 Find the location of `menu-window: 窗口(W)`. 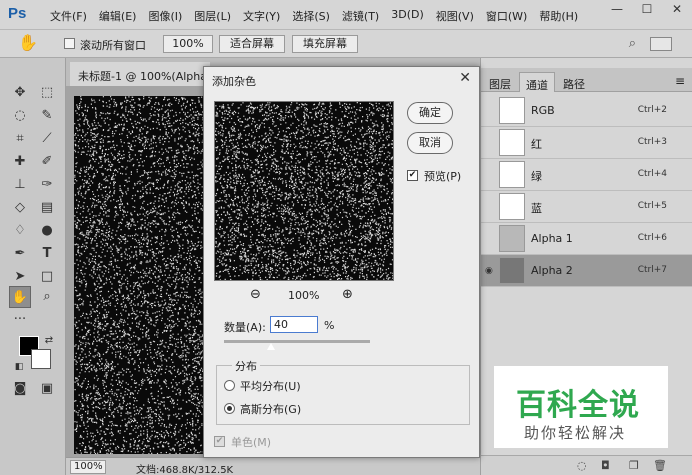

menu-window: 窗口(W) is located at coordinates (506, 16).